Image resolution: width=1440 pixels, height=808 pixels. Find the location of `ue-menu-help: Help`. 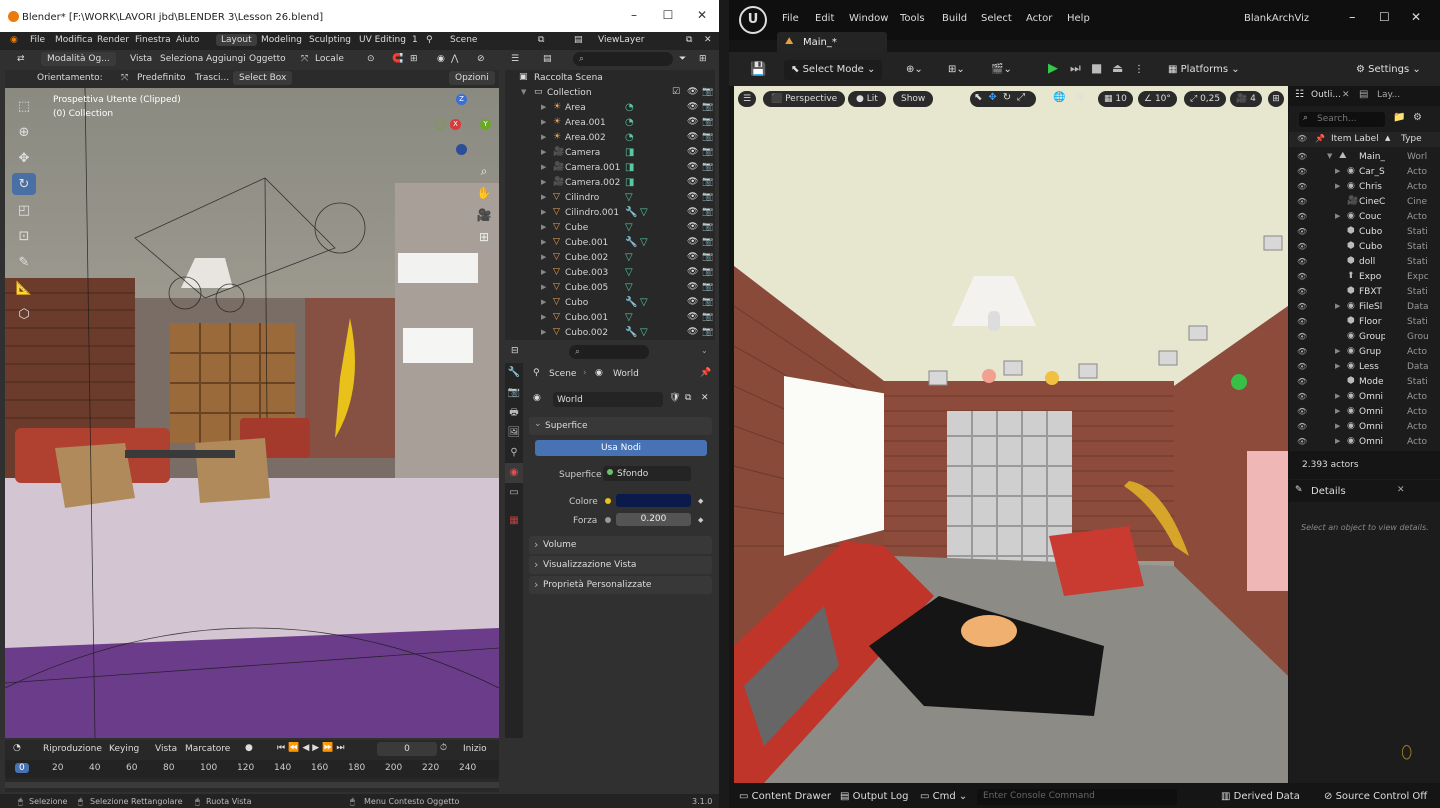

ue-menu-help: Help is located at coordinates (1078, 18).